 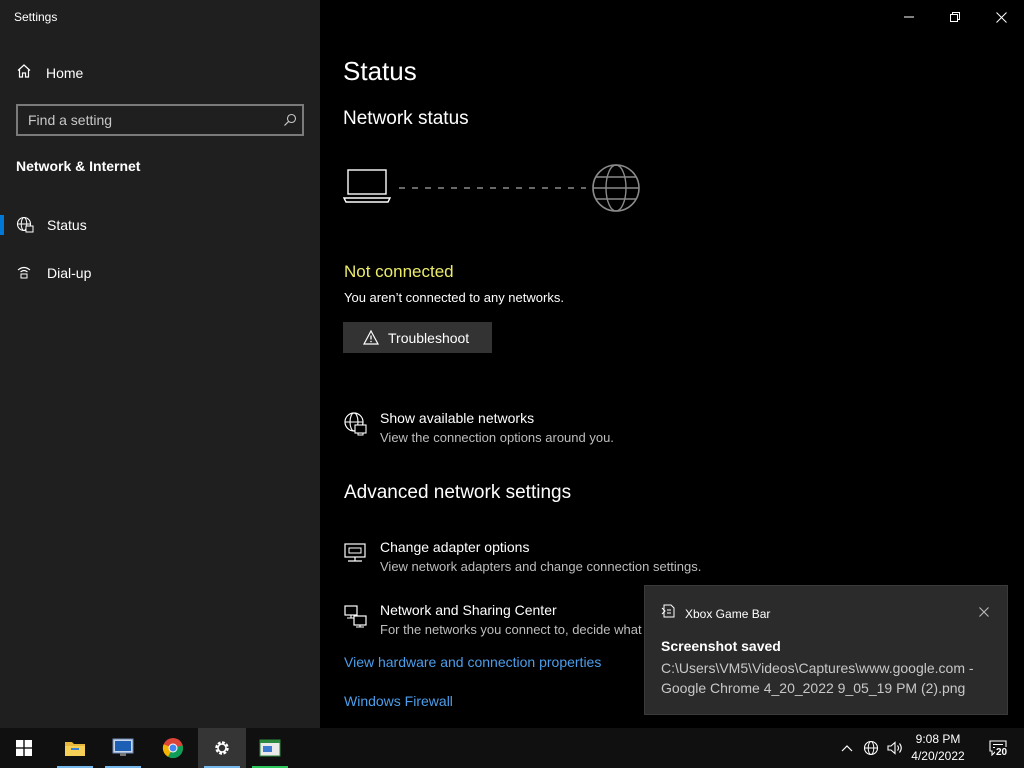 I want to click on chrome-icon, so click(x=173, y=748).